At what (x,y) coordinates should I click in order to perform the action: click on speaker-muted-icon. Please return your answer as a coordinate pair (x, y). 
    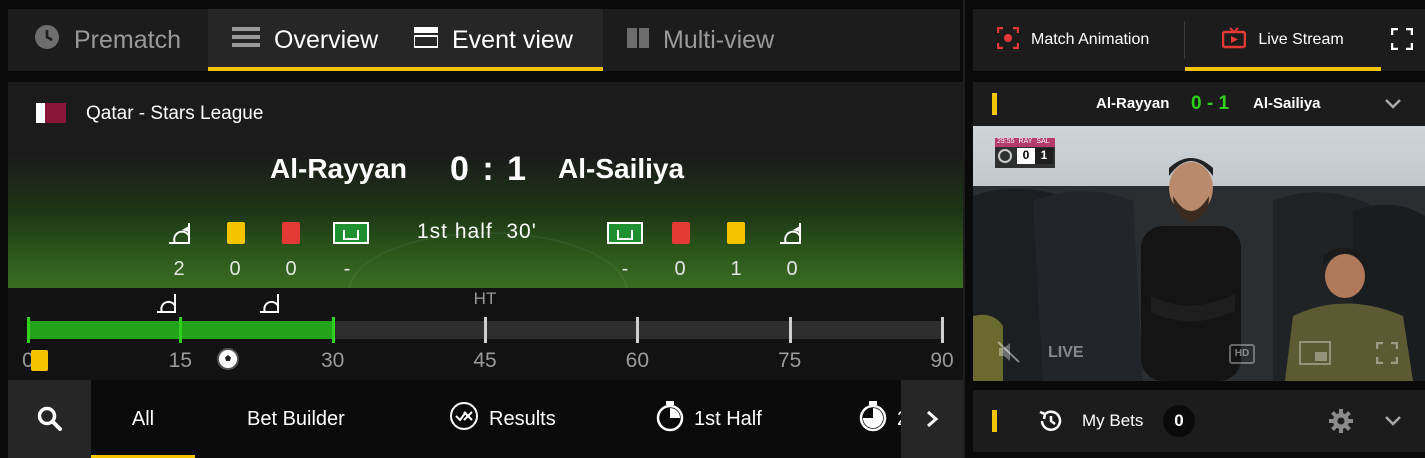
    Looking at the image, I should click on (1008, 352).